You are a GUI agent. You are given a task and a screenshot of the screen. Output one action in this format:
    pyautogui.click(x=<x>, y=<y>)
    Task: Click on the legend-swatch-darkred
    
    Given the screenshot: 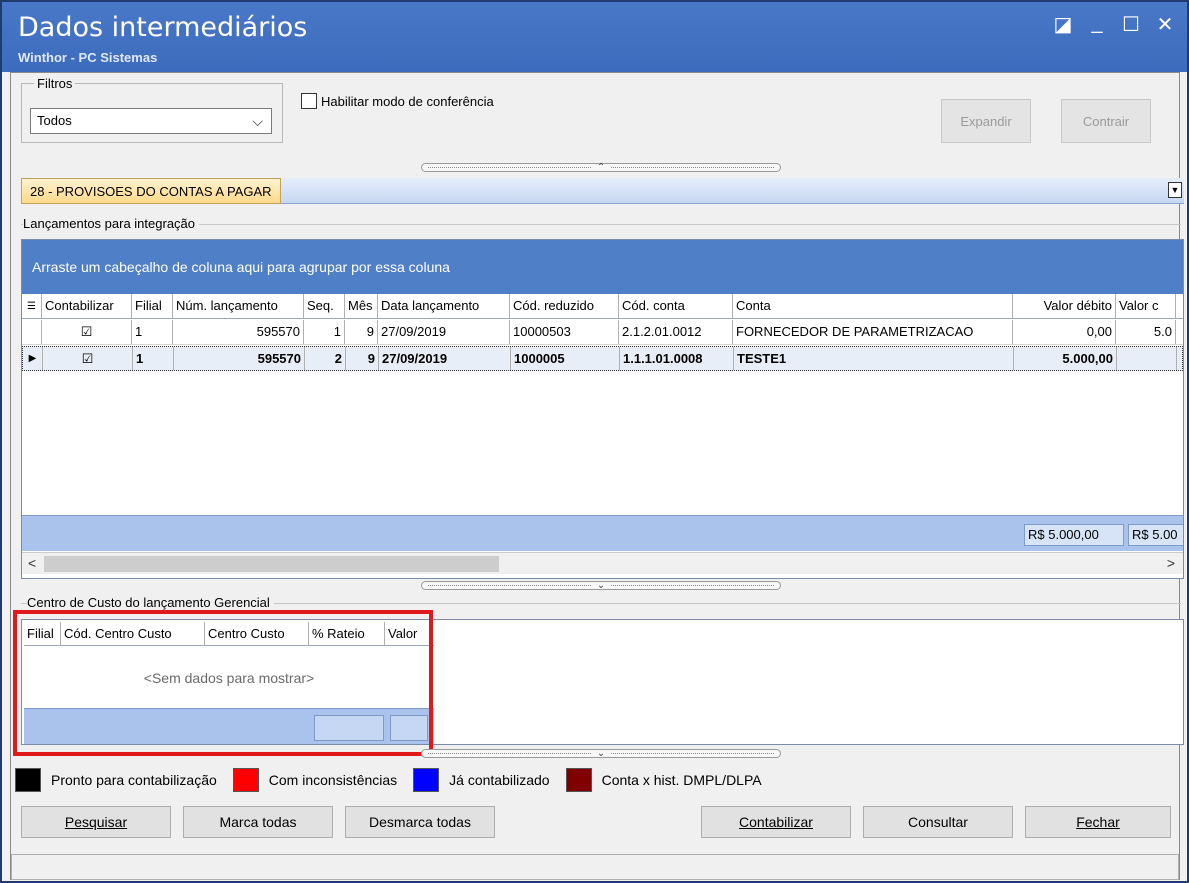 What is the action you would take?
    pyautogui.click(x=578, y=780)
    